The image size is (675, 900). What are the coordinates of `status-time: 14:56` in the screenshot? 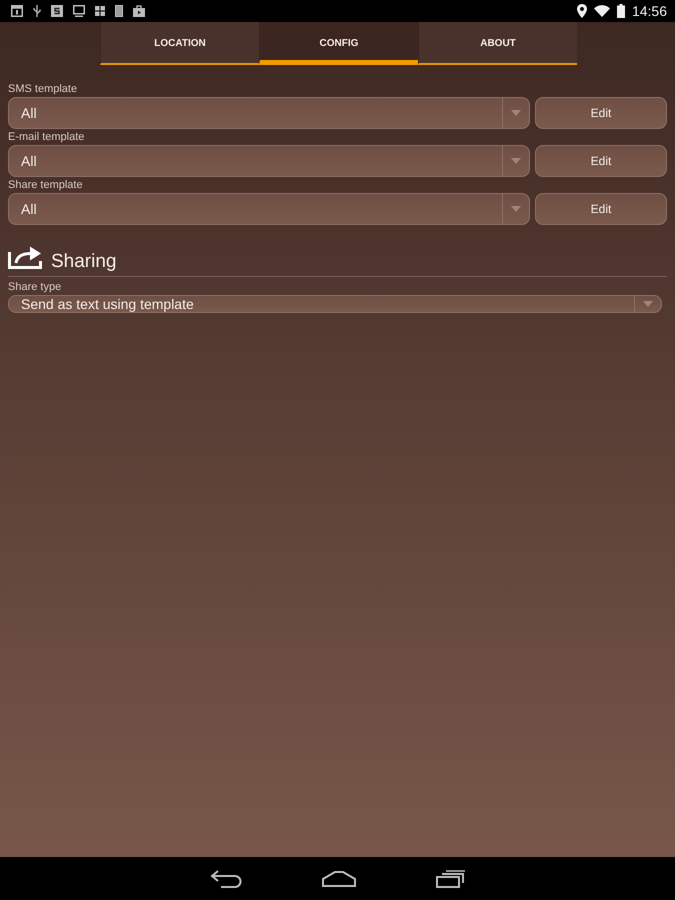 It's located at (649, 11).